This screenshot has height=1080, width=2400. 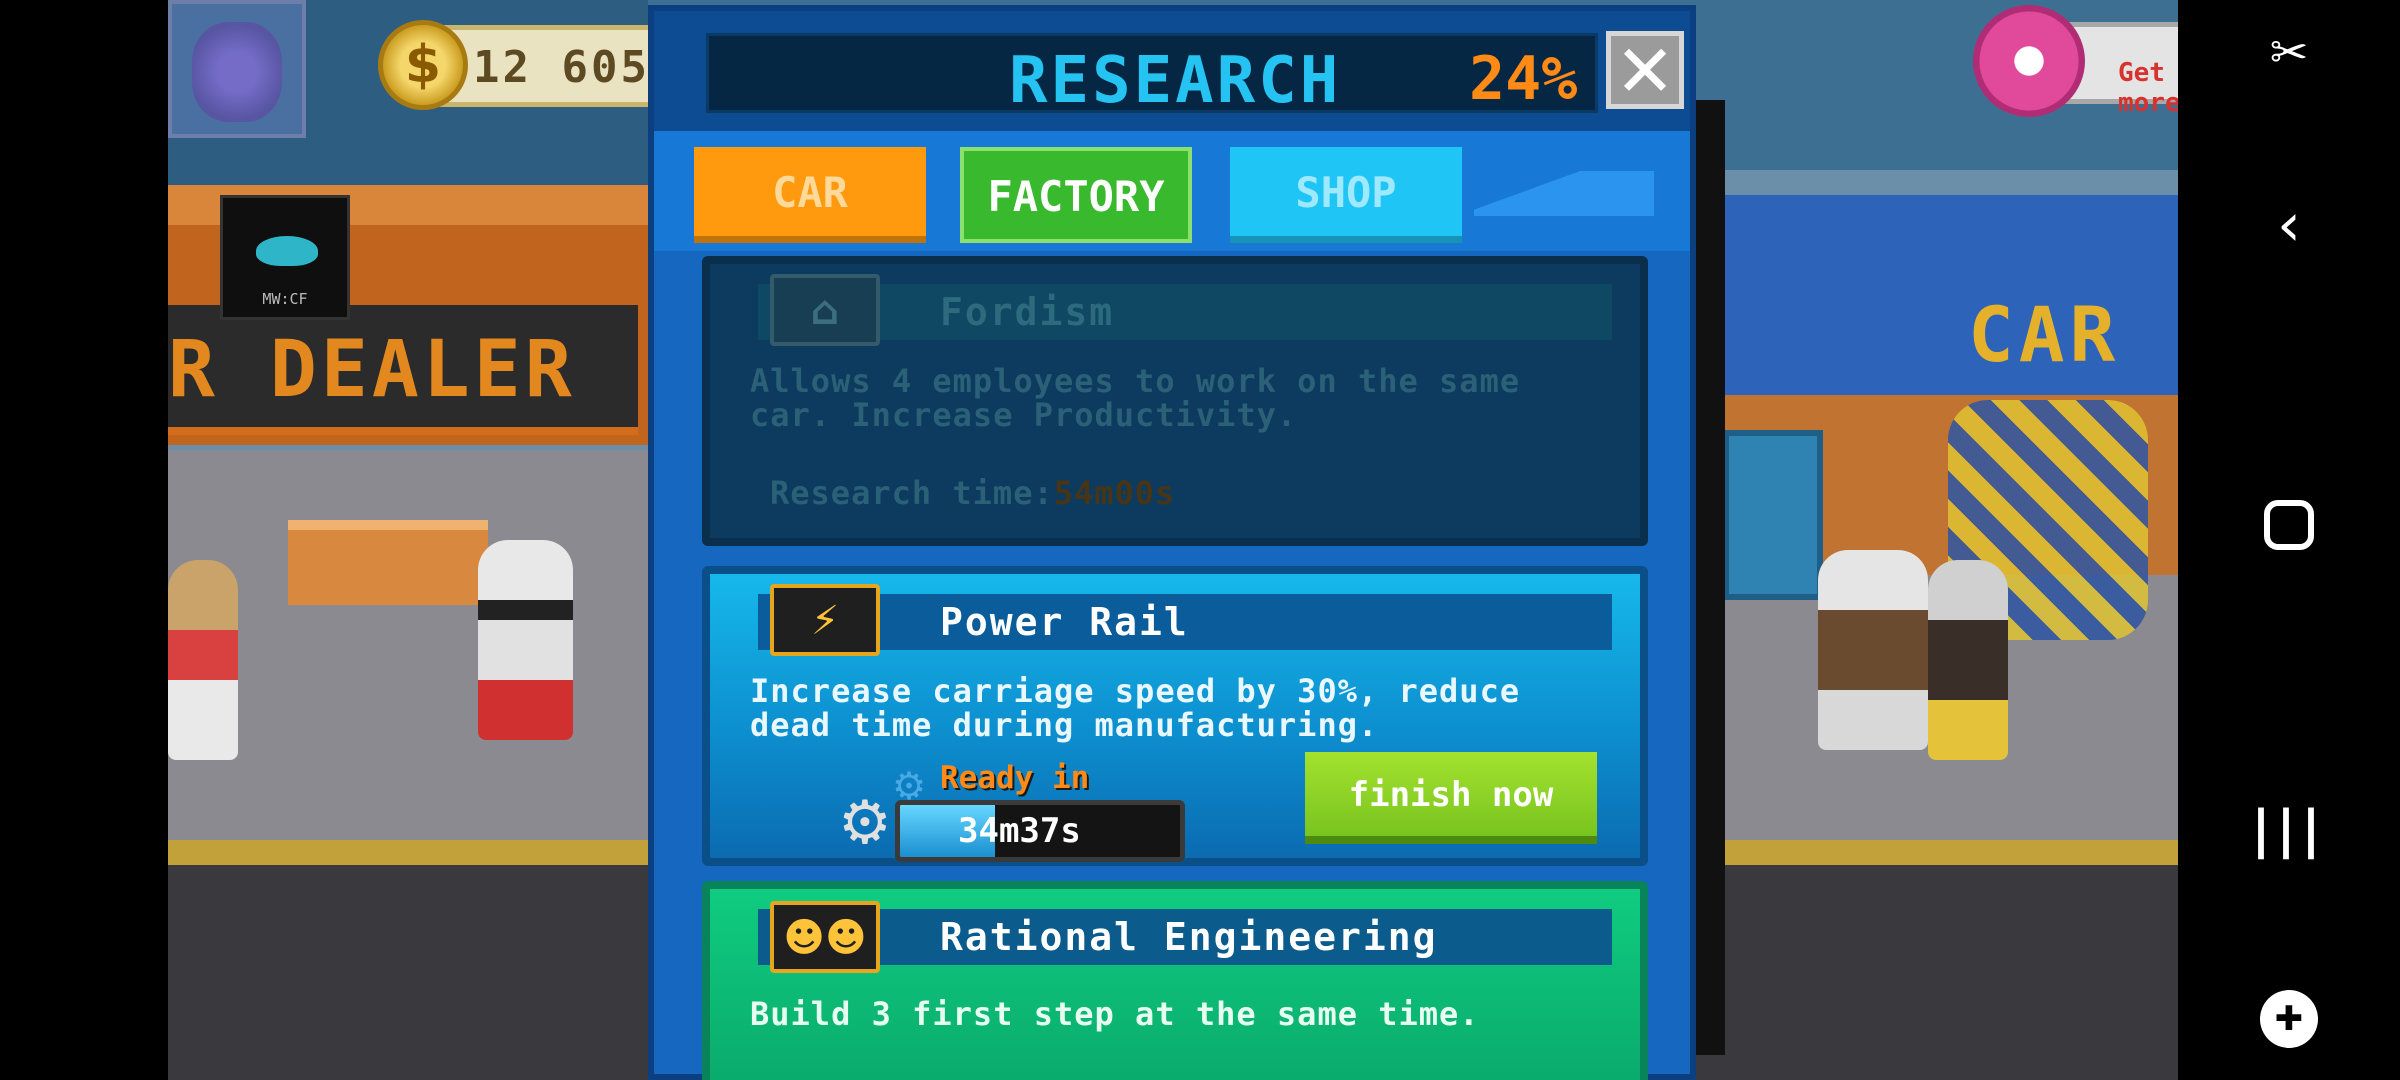 I want to click on dealer-counter, so click(x=388, y=562).